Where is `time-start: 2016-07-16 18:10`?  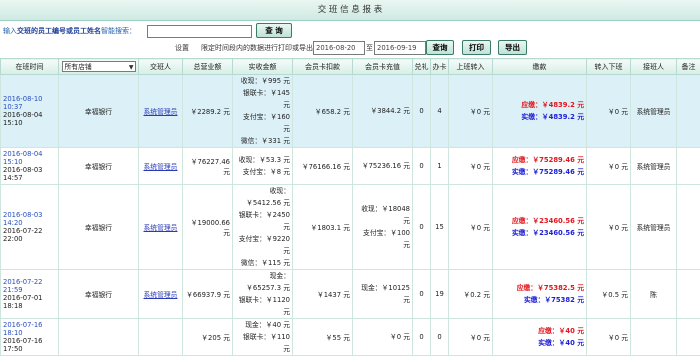 time-start: 2016-07-16 18:10 is located at coordinates (29, 329).